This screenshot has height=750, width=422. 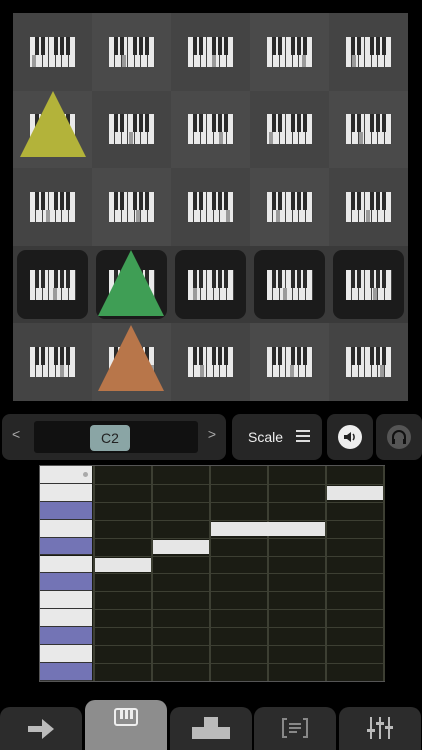 I want to click on mixer-sliders-icon, so click(x=380, y=728).